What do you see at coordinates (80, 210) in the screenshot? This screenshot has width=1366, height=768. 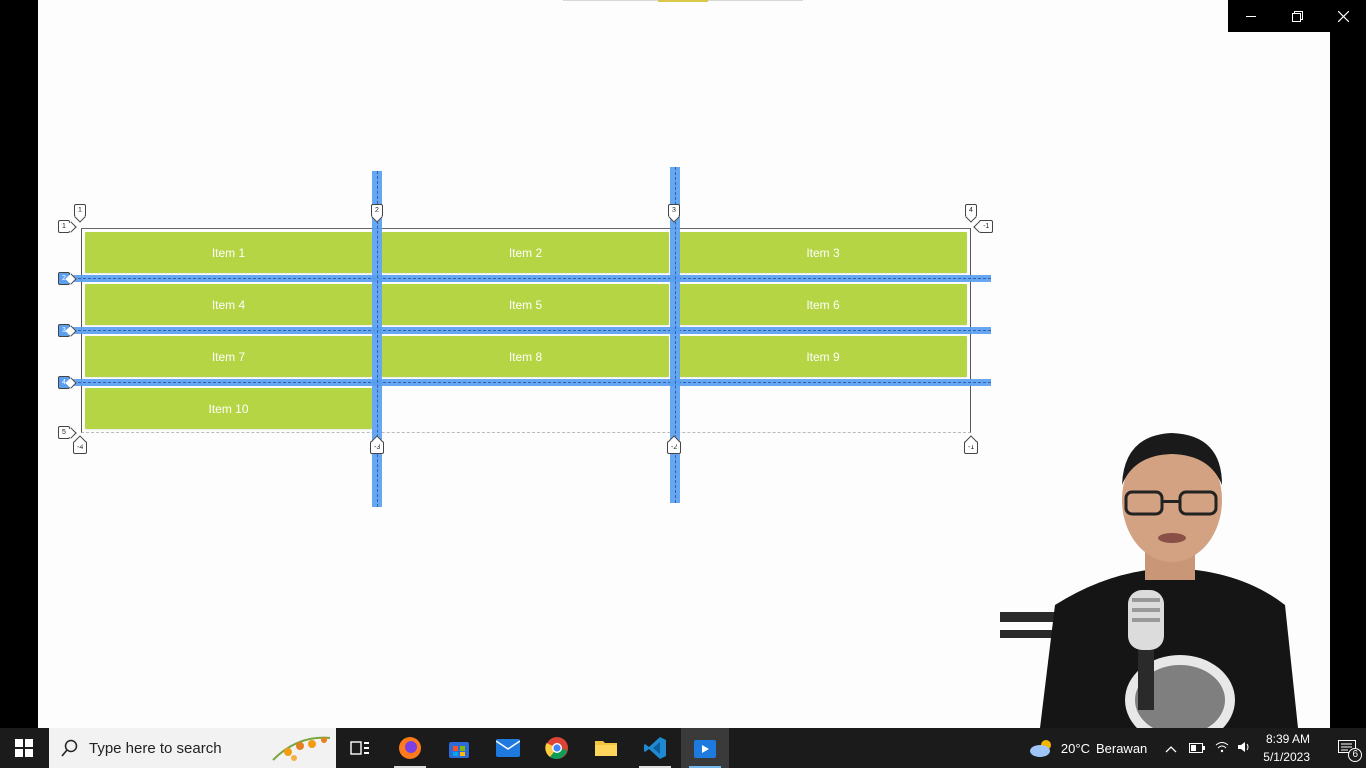 I see `column-line-badge: 1` at bounding box center [80, 210].